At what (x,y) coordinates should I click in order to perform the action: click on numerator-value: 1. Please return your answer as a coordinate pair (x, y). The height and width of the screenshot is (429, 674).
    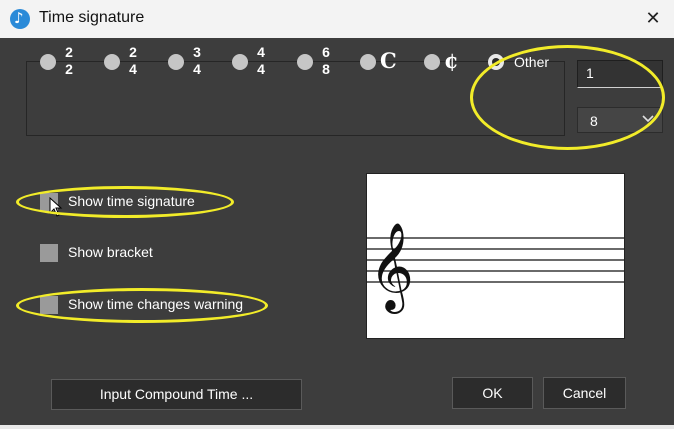
    Looking at the image, I should click on (590, 73).